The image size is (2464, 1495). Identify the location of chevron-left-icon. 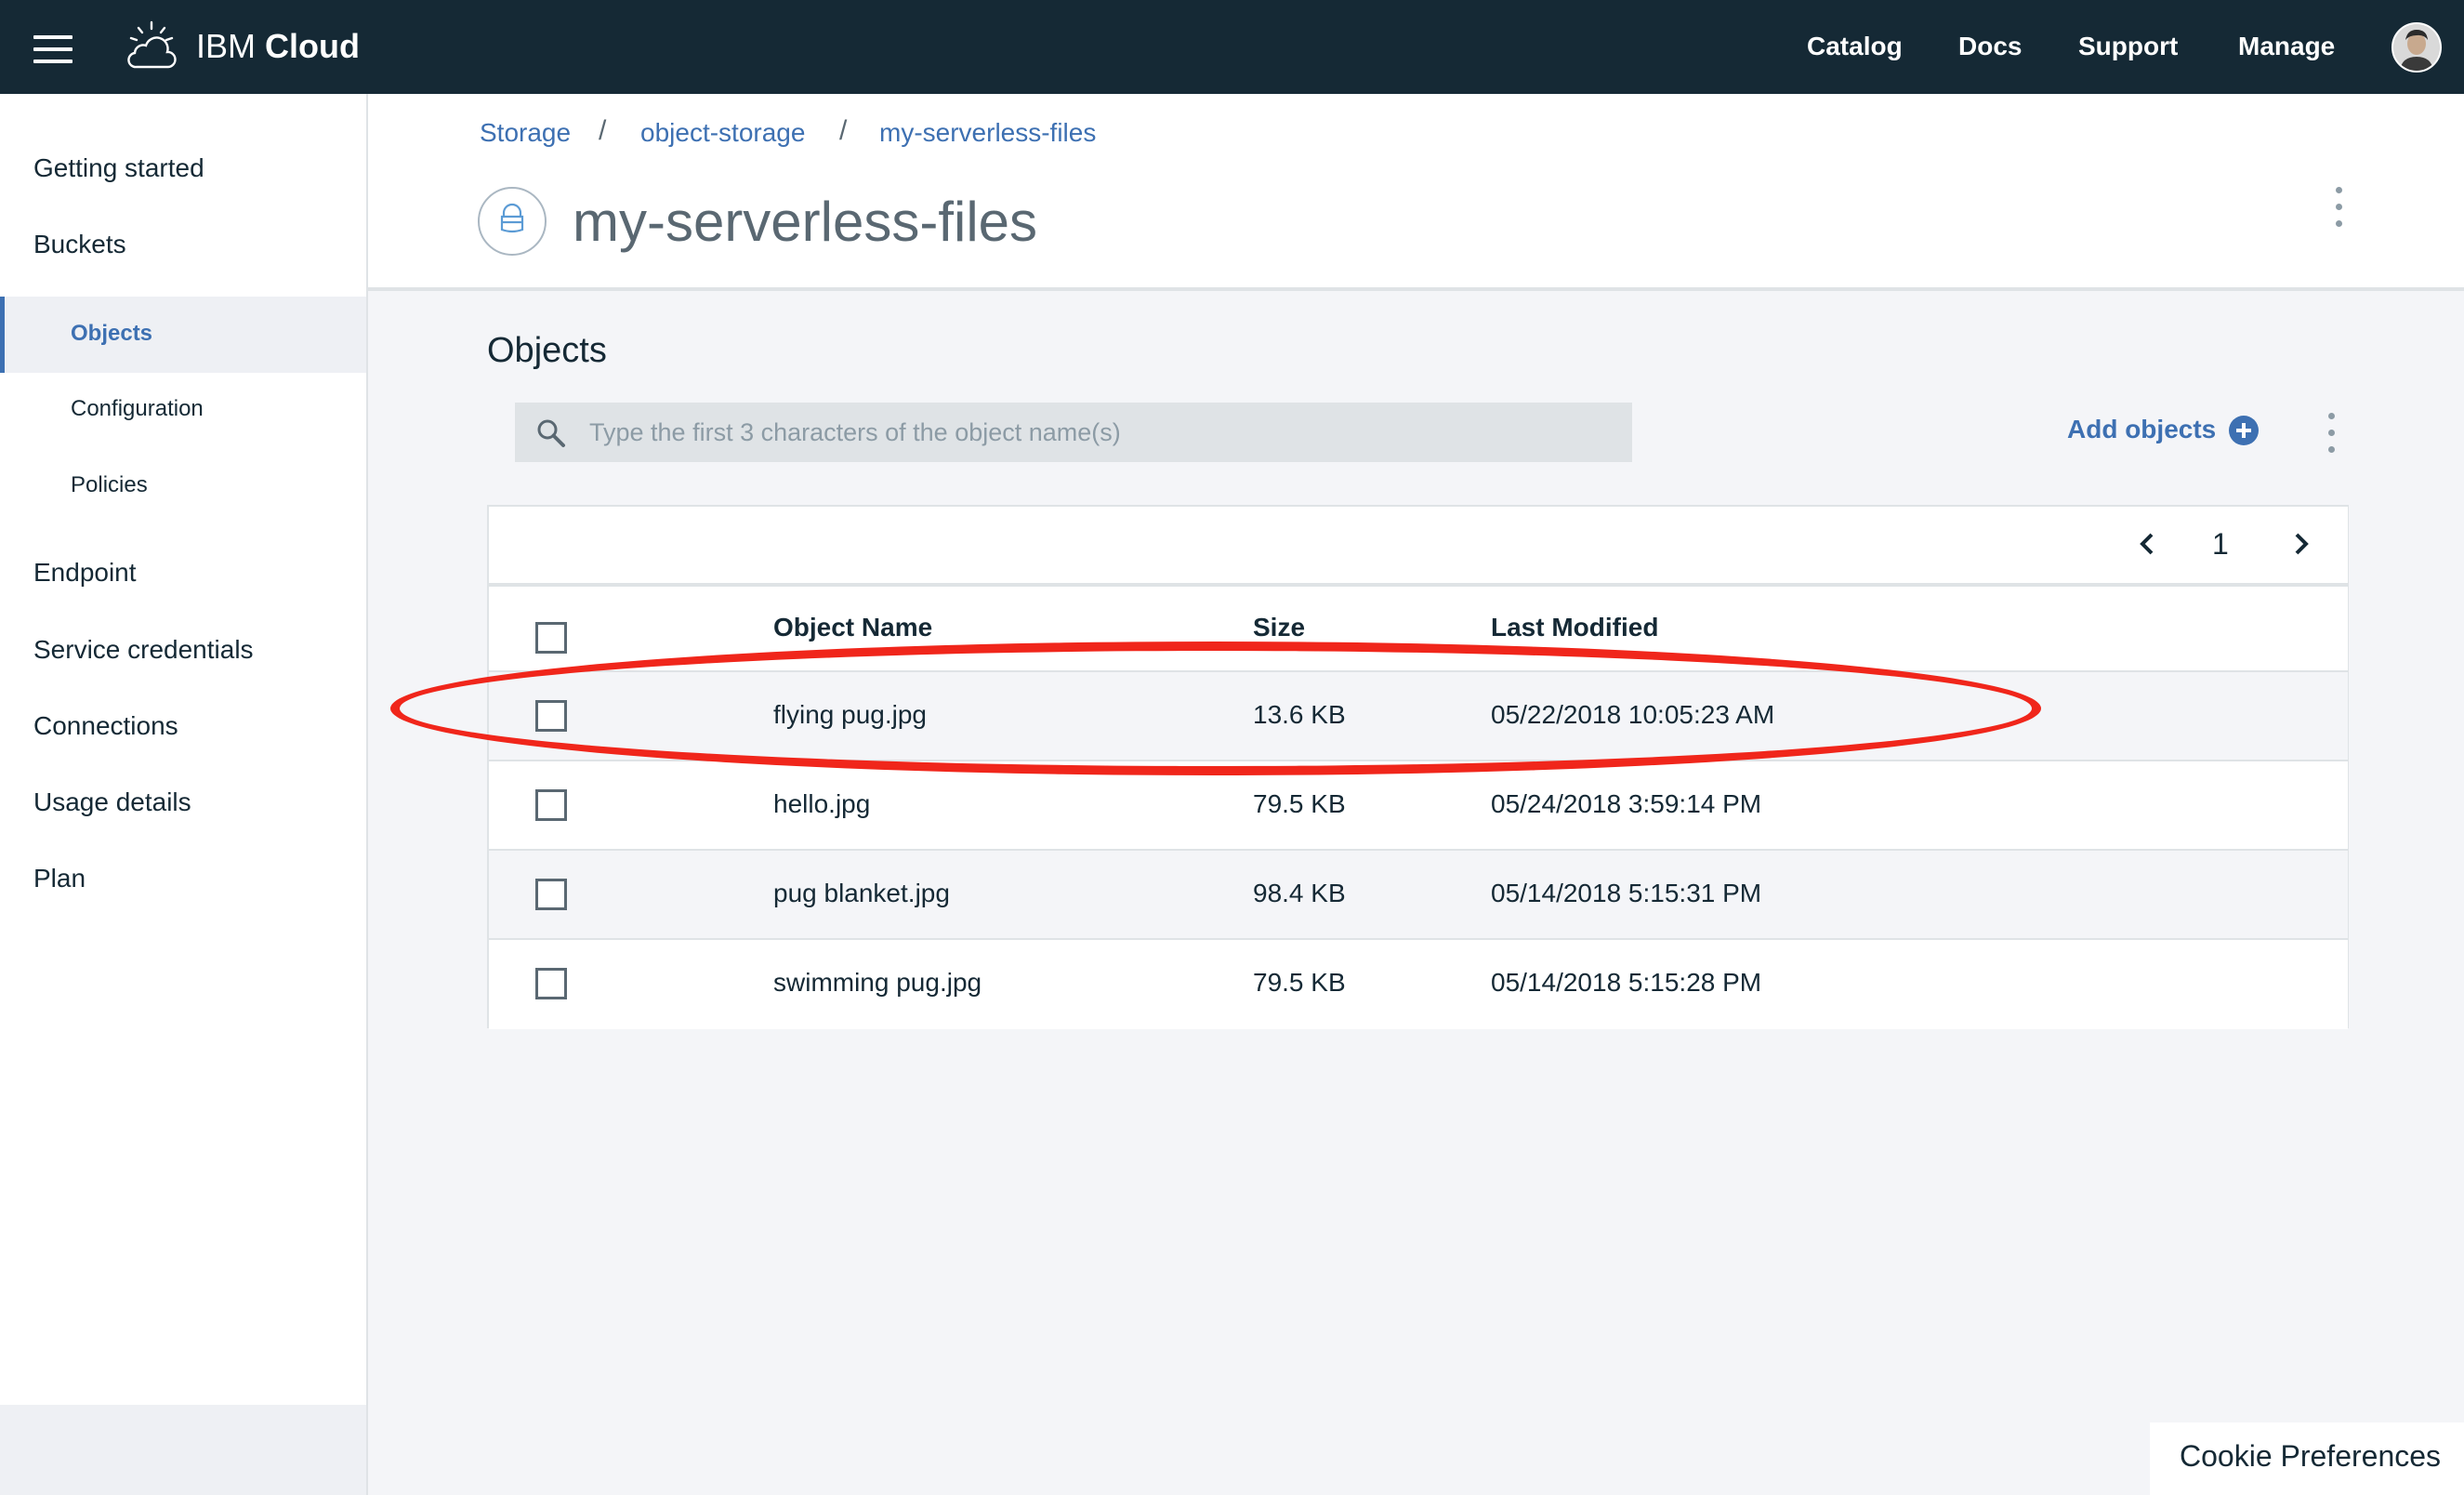
(2147, 544).